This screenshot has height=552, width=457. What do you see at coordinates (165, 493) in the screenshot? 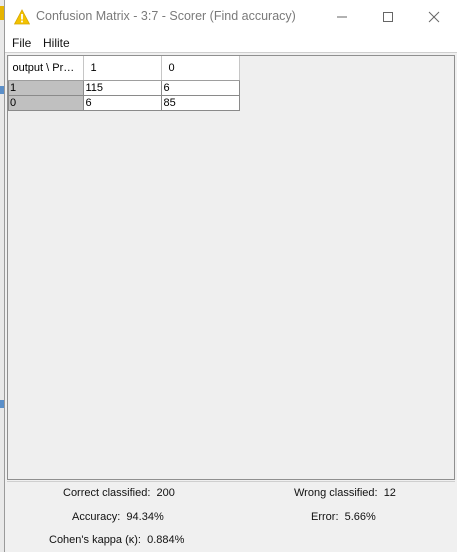
I see `correct-classified-value: 200` at bounding box center [165, 493].